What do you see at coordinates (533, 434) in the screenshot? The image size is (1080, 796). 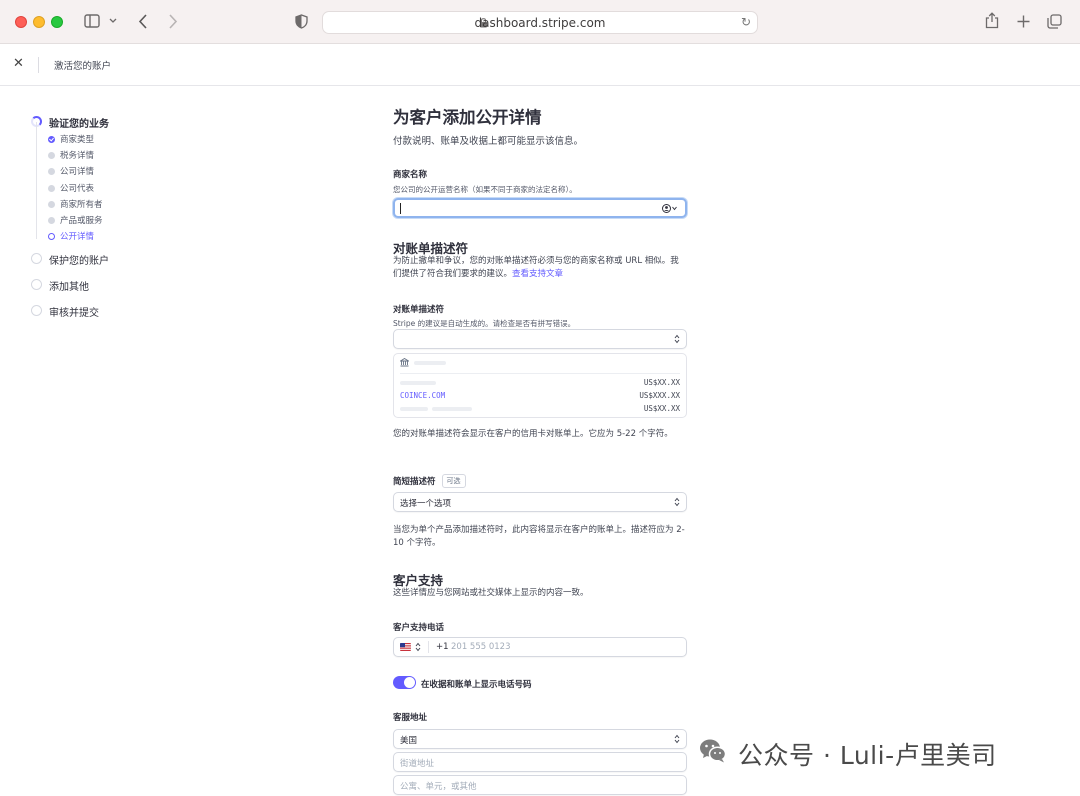 I see `statement-descriptor-note: 您的对账单描述符会显示在客户的信用卡对账单上。它应为 5-22 个字符。` at bounding box center [533, 434].